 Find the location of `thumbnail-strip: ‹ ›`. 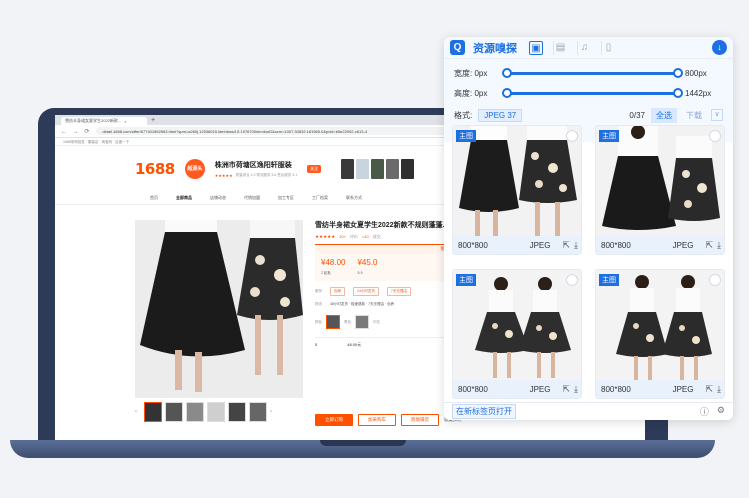

thumbnail-strip: ‹ › is located at coordinates (205, 412).